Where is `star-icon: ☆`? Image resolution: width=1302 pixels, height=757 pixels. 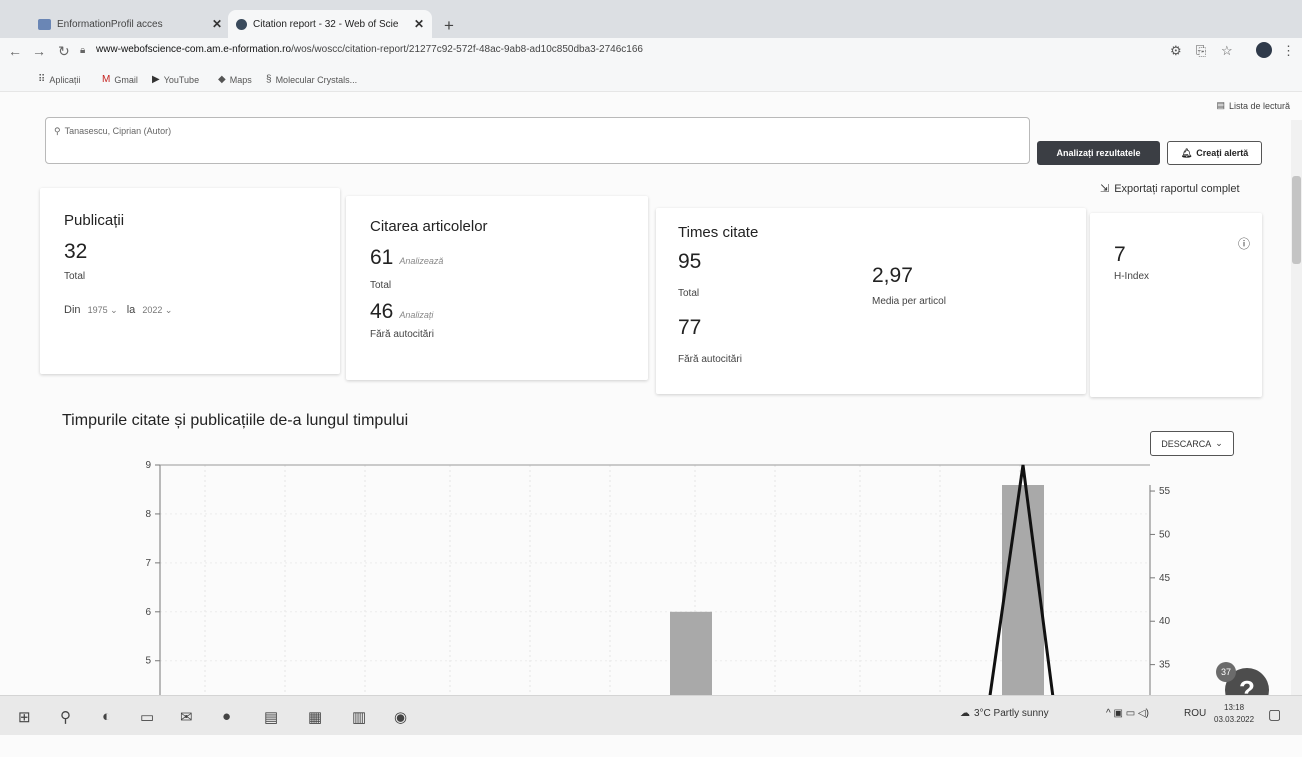 star-icon: ☆ is located at coordinates (1227, 51).